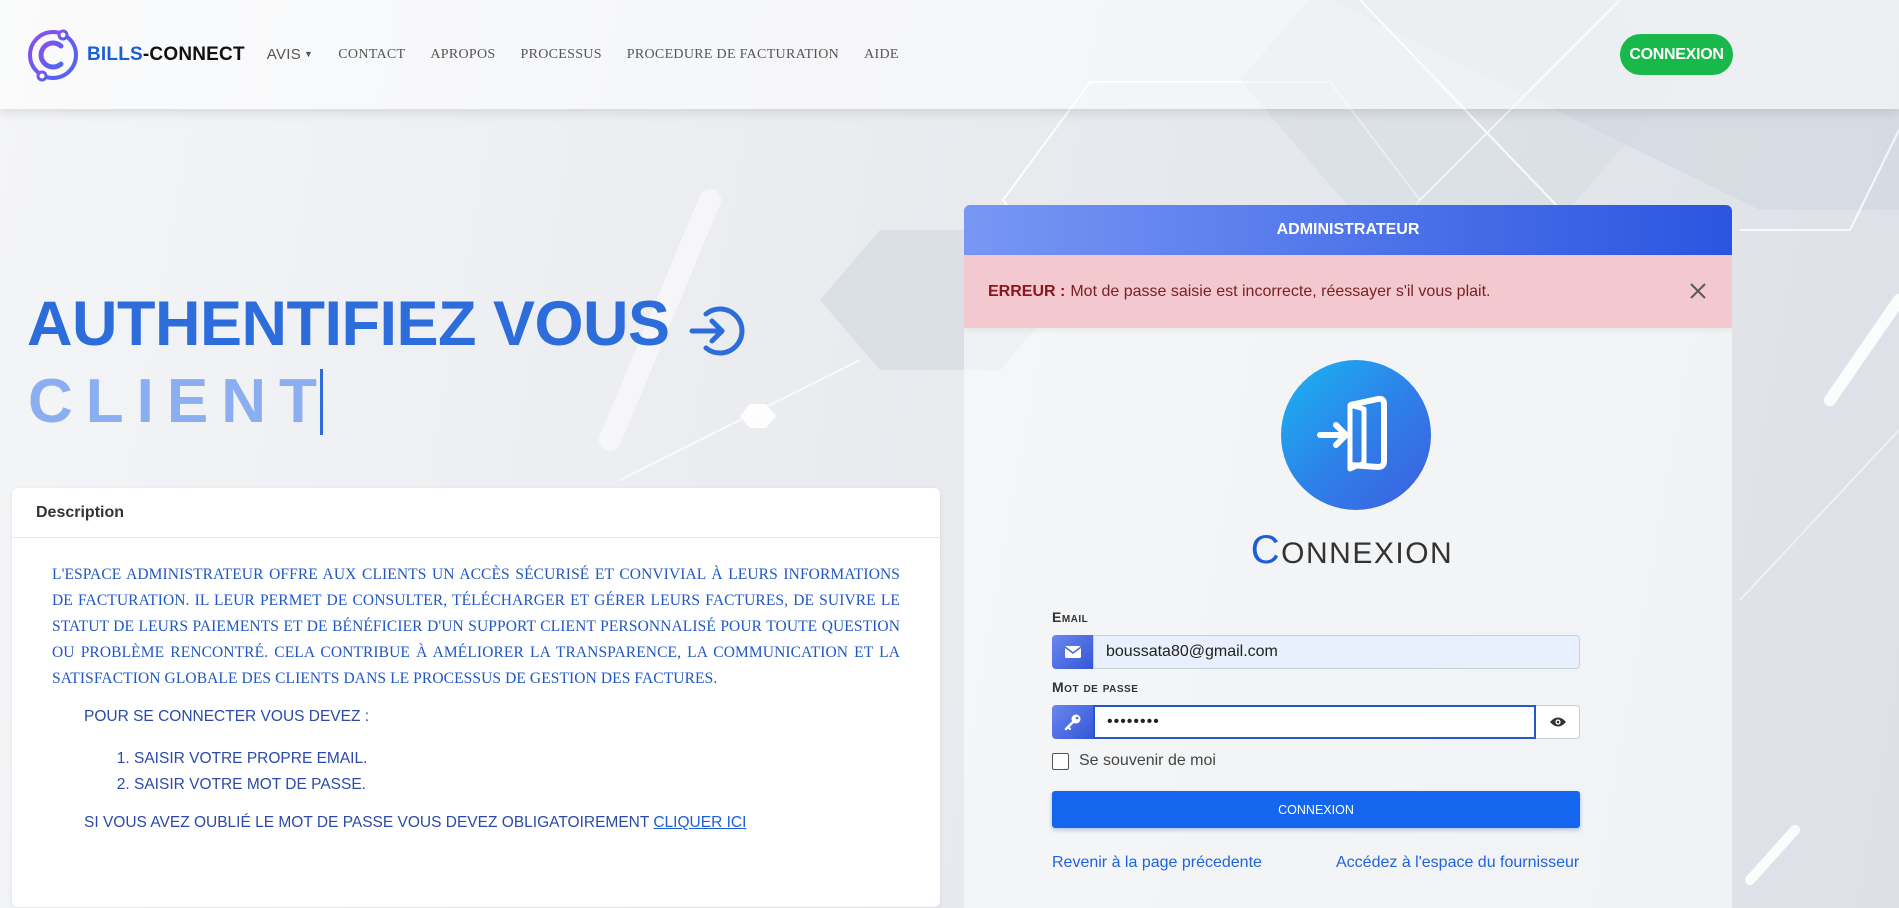 This screenshot has height=908, width=1899. What do you see at coordinates (193, 54) in the screenshot?
I see `brand-name-part2: -CONNECT` at bounding box center [193, 54].